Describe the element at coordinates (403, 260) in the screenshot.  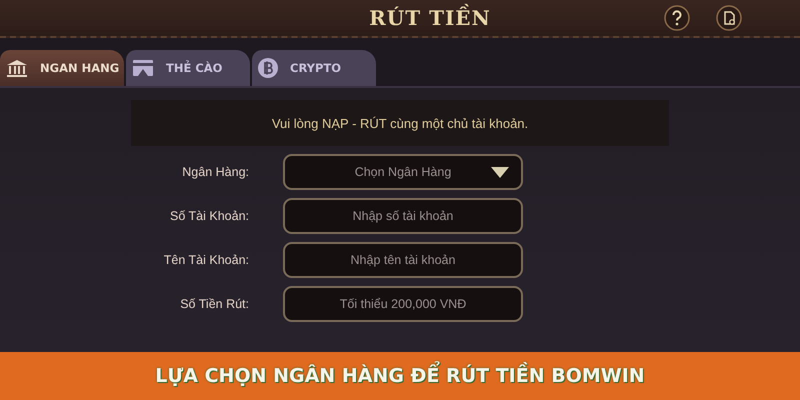
I see `input-field: Nhập tên tài khoản` at that location.